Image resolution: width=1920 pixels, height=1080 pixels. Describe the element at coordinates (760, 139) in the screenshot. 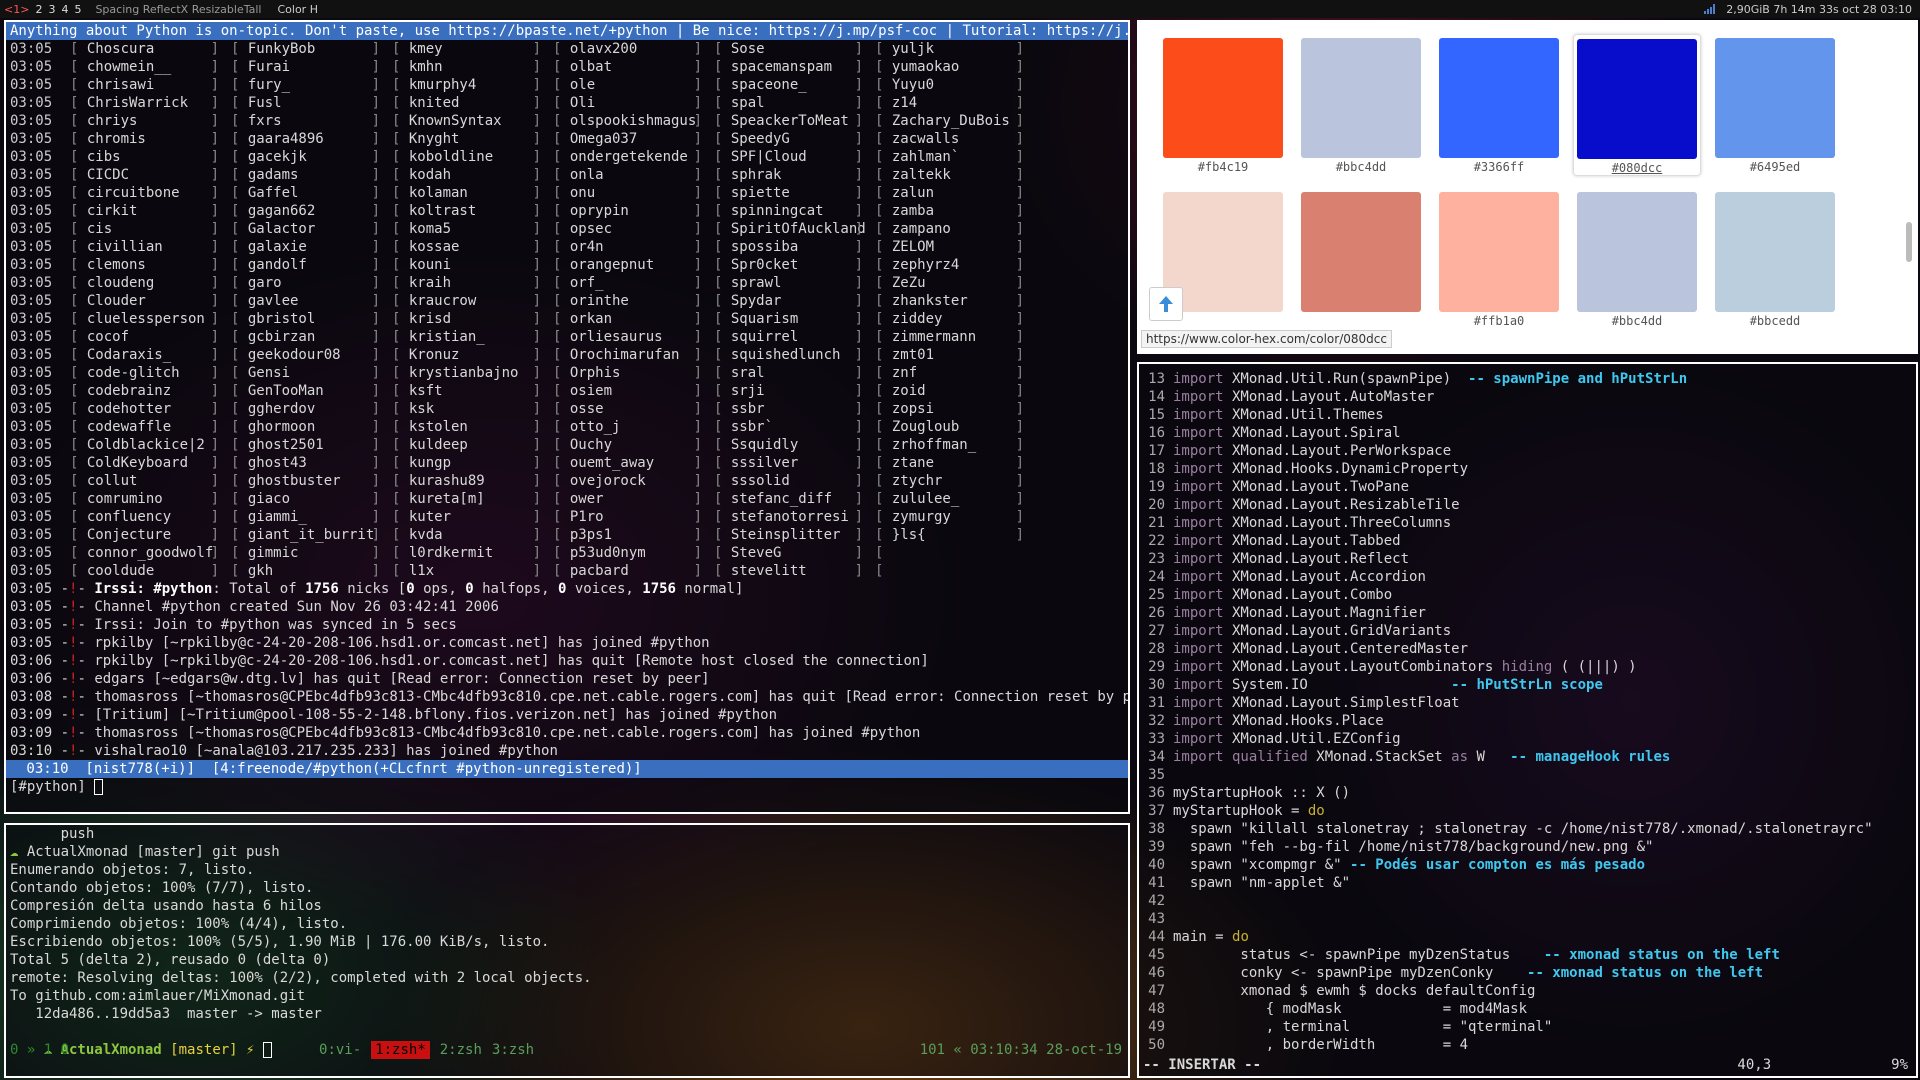

I see `nick-name: SpeedyG` at that location.